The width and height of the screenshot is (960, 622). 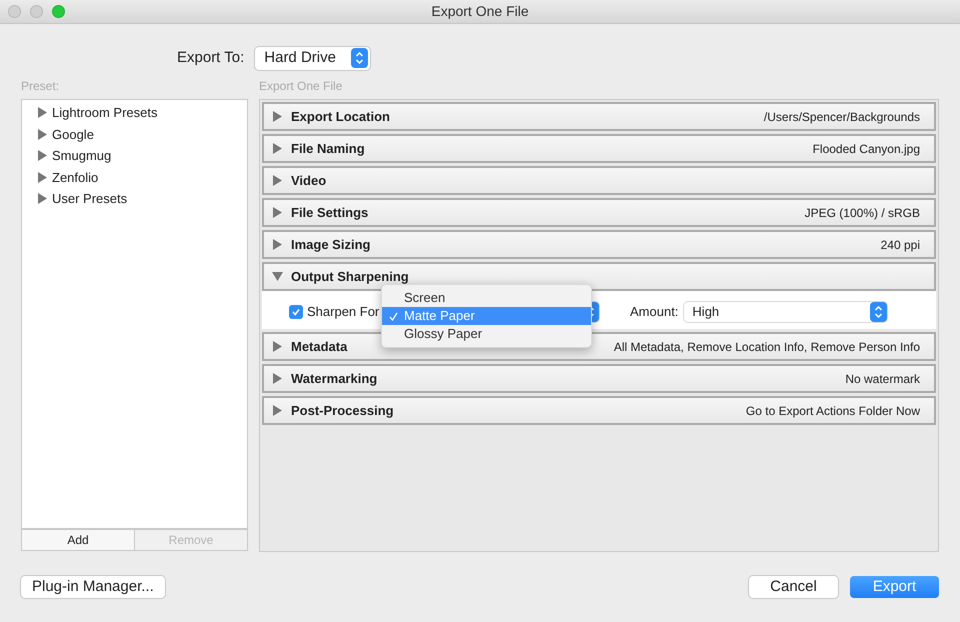 I want to click on preset-folder: User Presets, so click(x=75, y=199).